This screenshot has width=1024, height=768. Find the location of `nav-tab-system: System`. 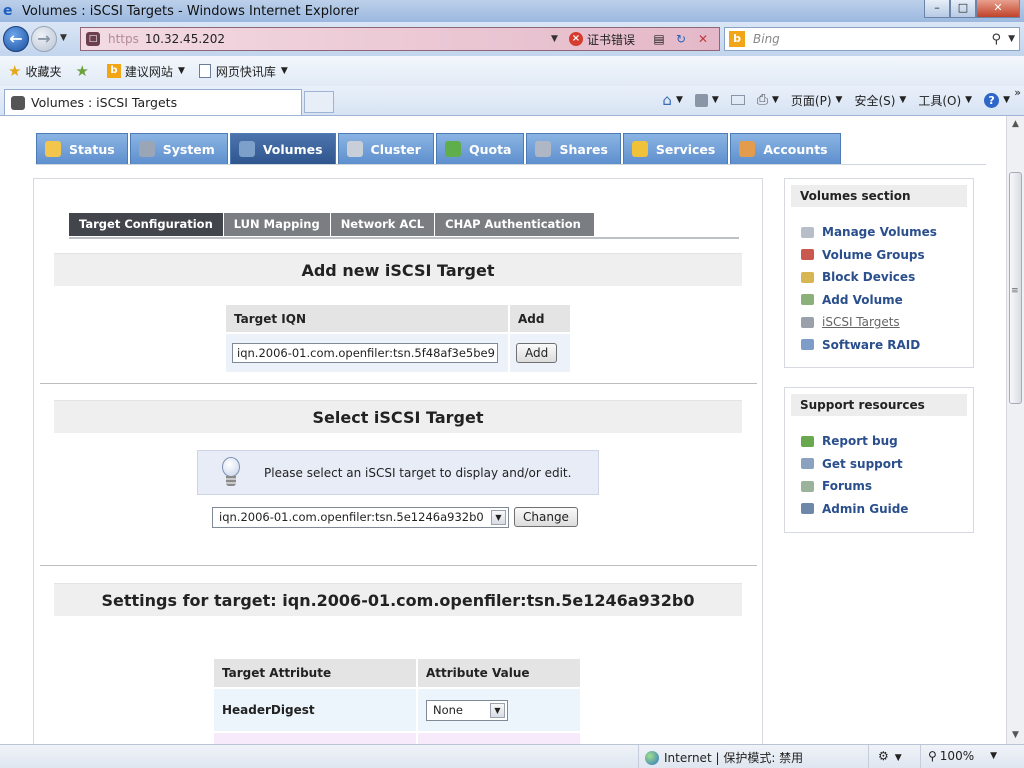

nav-tab-system: System is located at coordinates (178, 149).